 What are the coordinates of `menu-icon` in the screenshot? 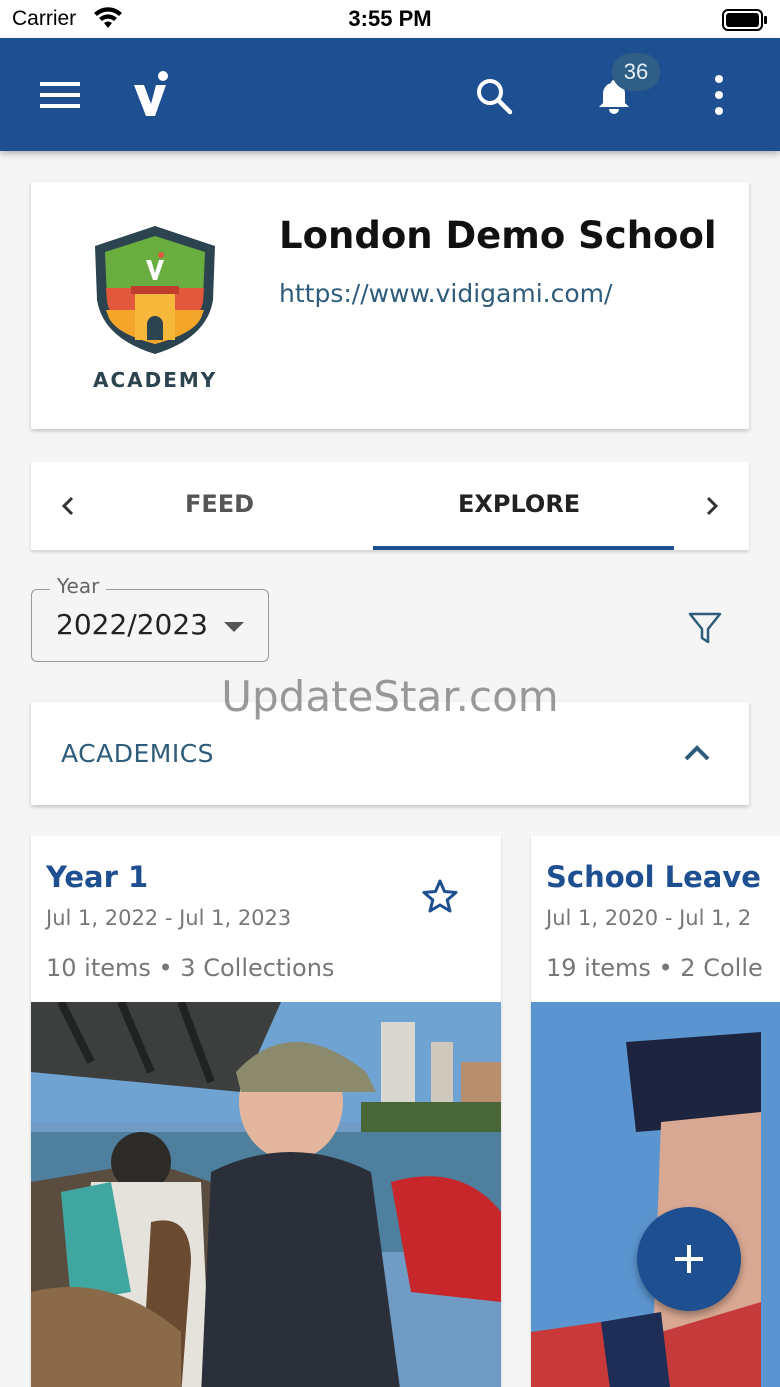 It's located at (60, 97).